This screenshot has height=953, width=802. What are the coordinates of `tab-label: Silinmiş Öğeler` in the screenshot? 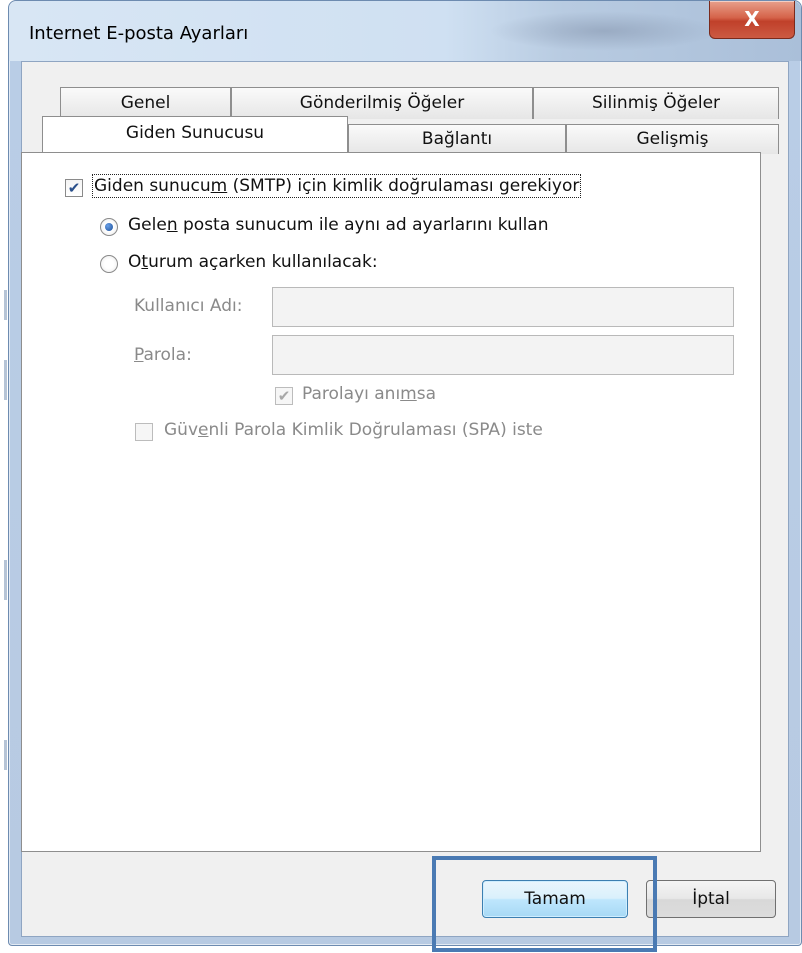 It's located at (656, 103).